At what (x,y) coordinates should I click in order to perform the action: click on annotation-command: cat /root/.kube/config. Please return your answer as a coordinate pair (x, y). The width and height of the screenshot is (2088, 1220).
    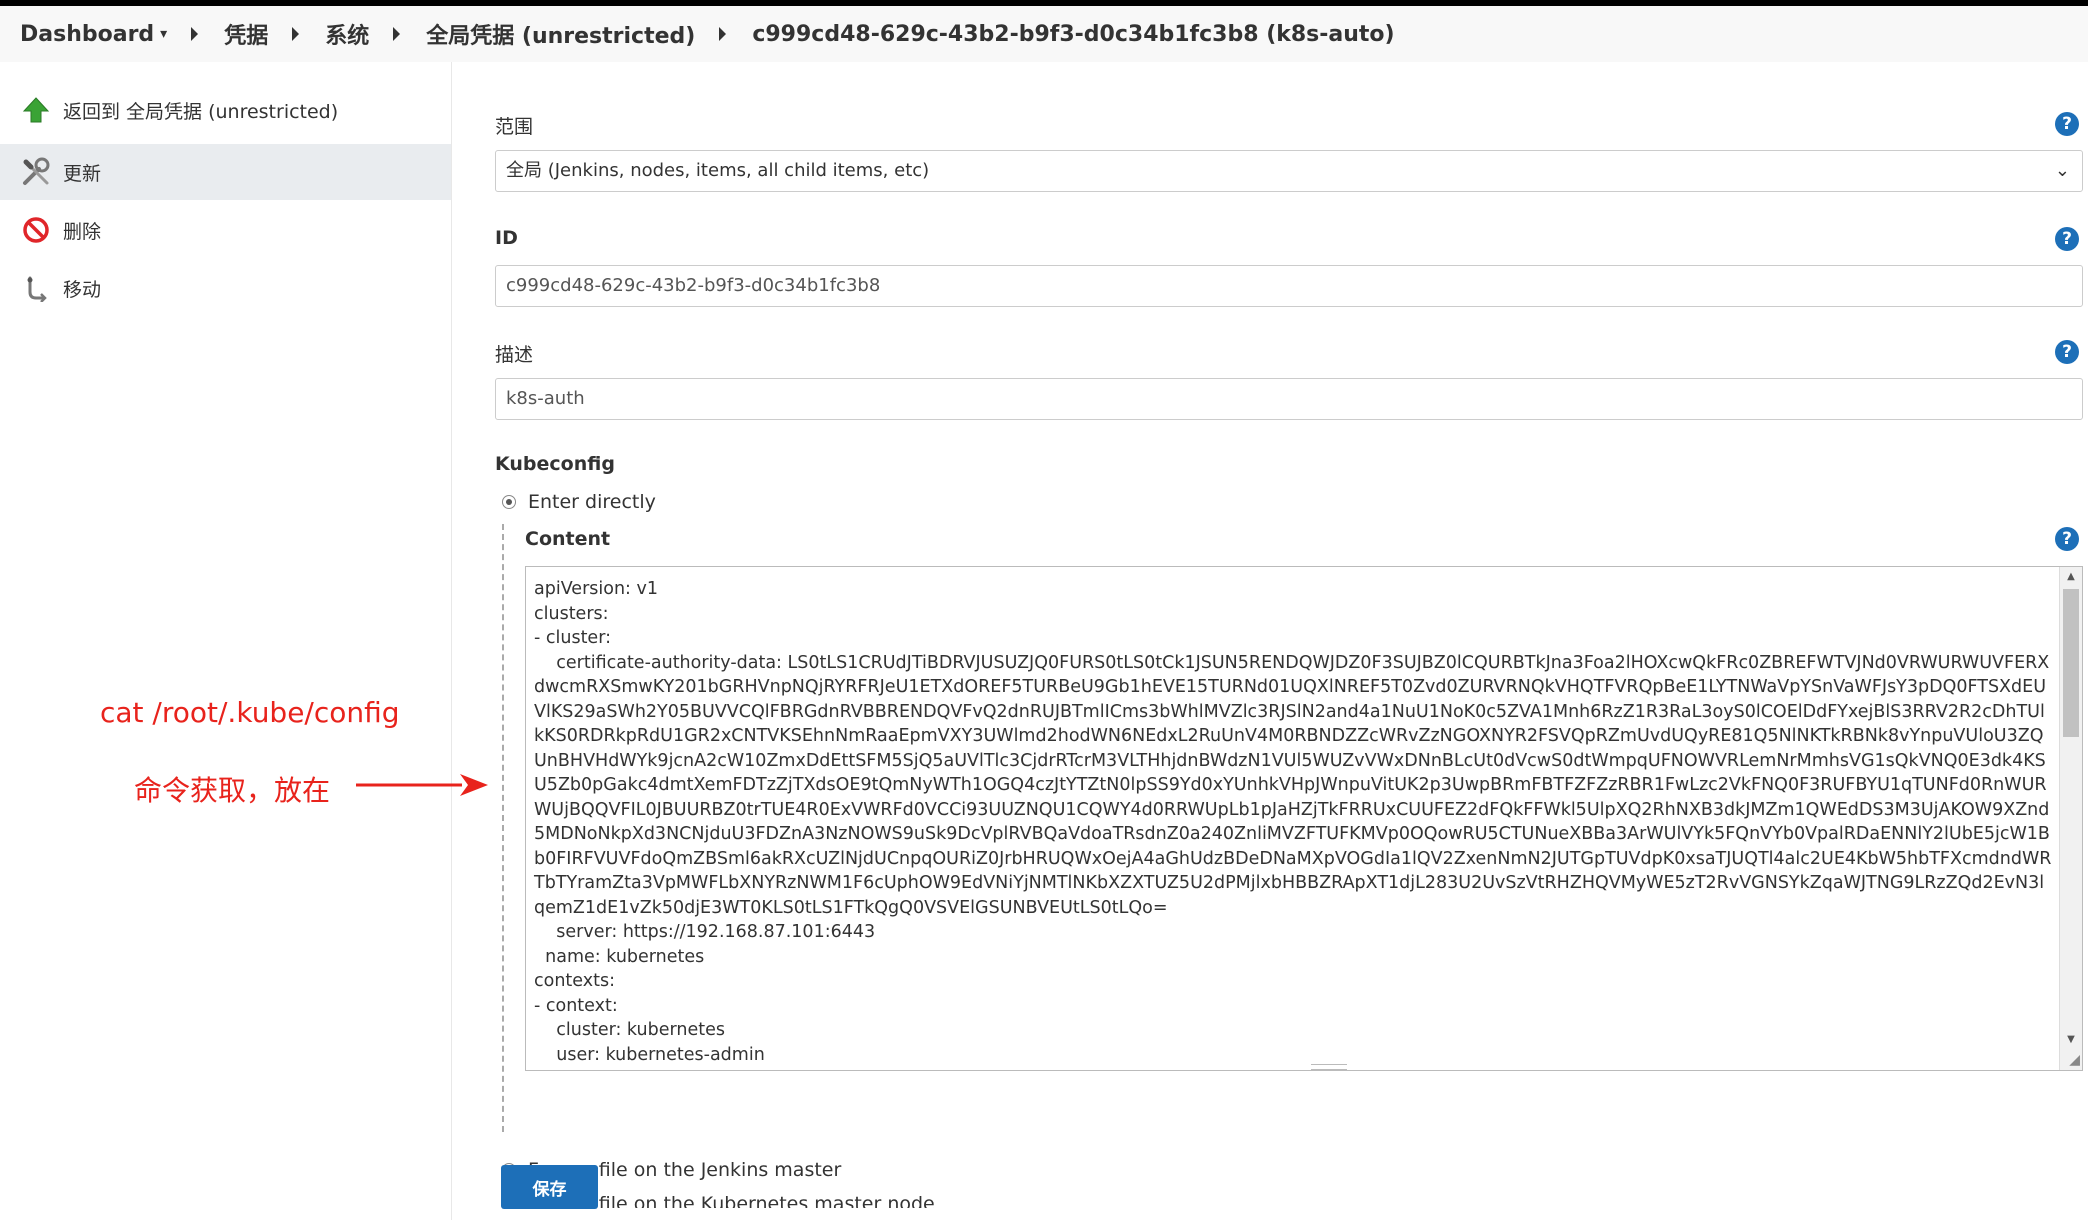
    Looking at the image, I should click on (250, 712).